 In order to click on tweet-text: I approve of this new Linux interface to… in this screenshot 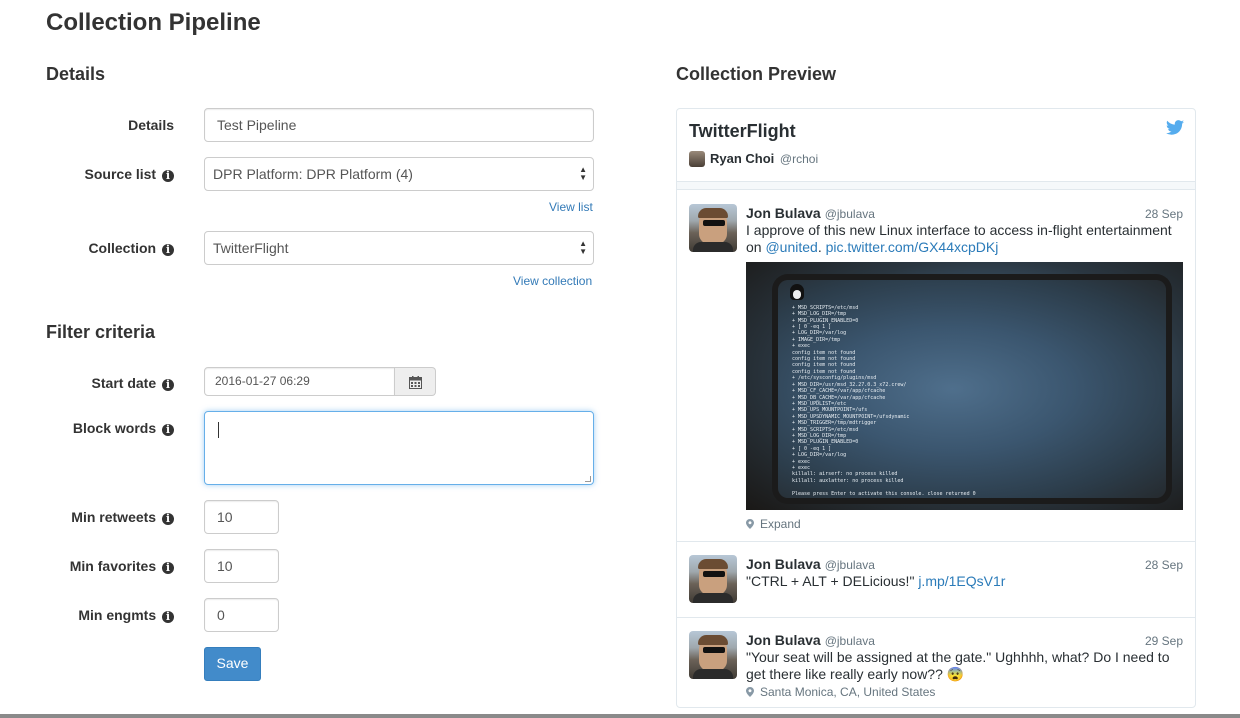, I will do `click(966, 239)`.